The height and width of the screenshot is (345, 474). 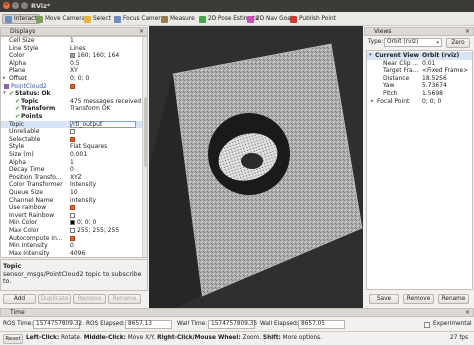 I want to click on property-value: Flat Squares, so click(x=88, y=147).